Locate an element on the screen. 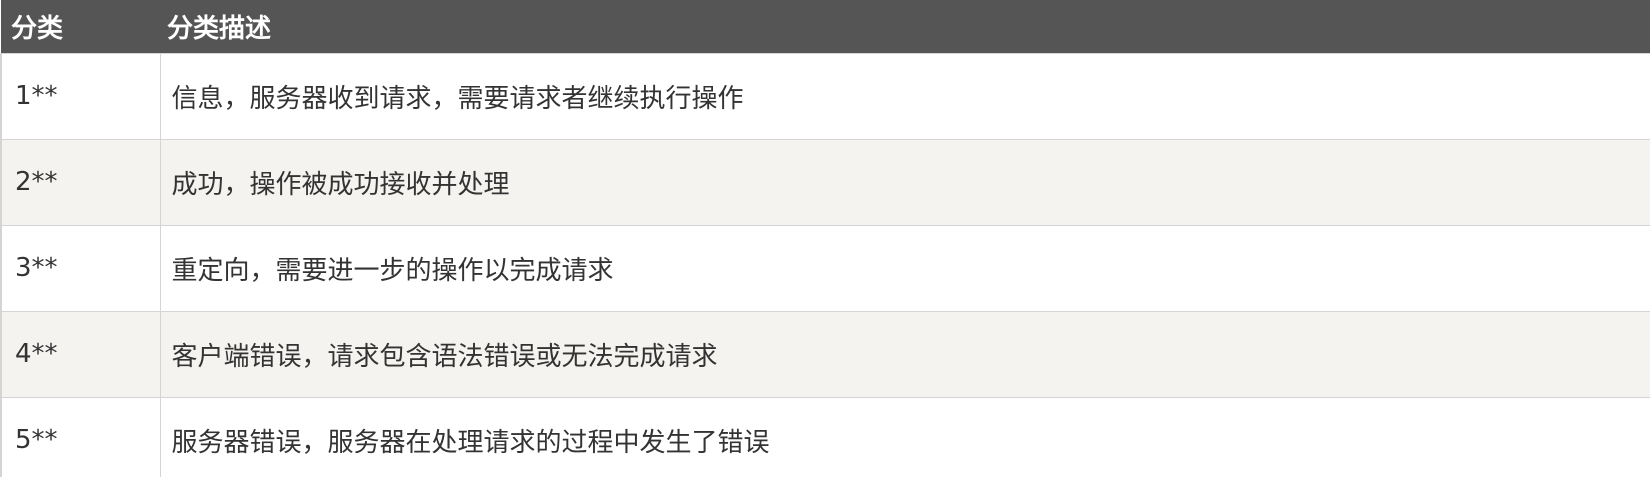 This screenshot has width=1650, height=477. header-category: 分类 is located at coordinates (37, 28).